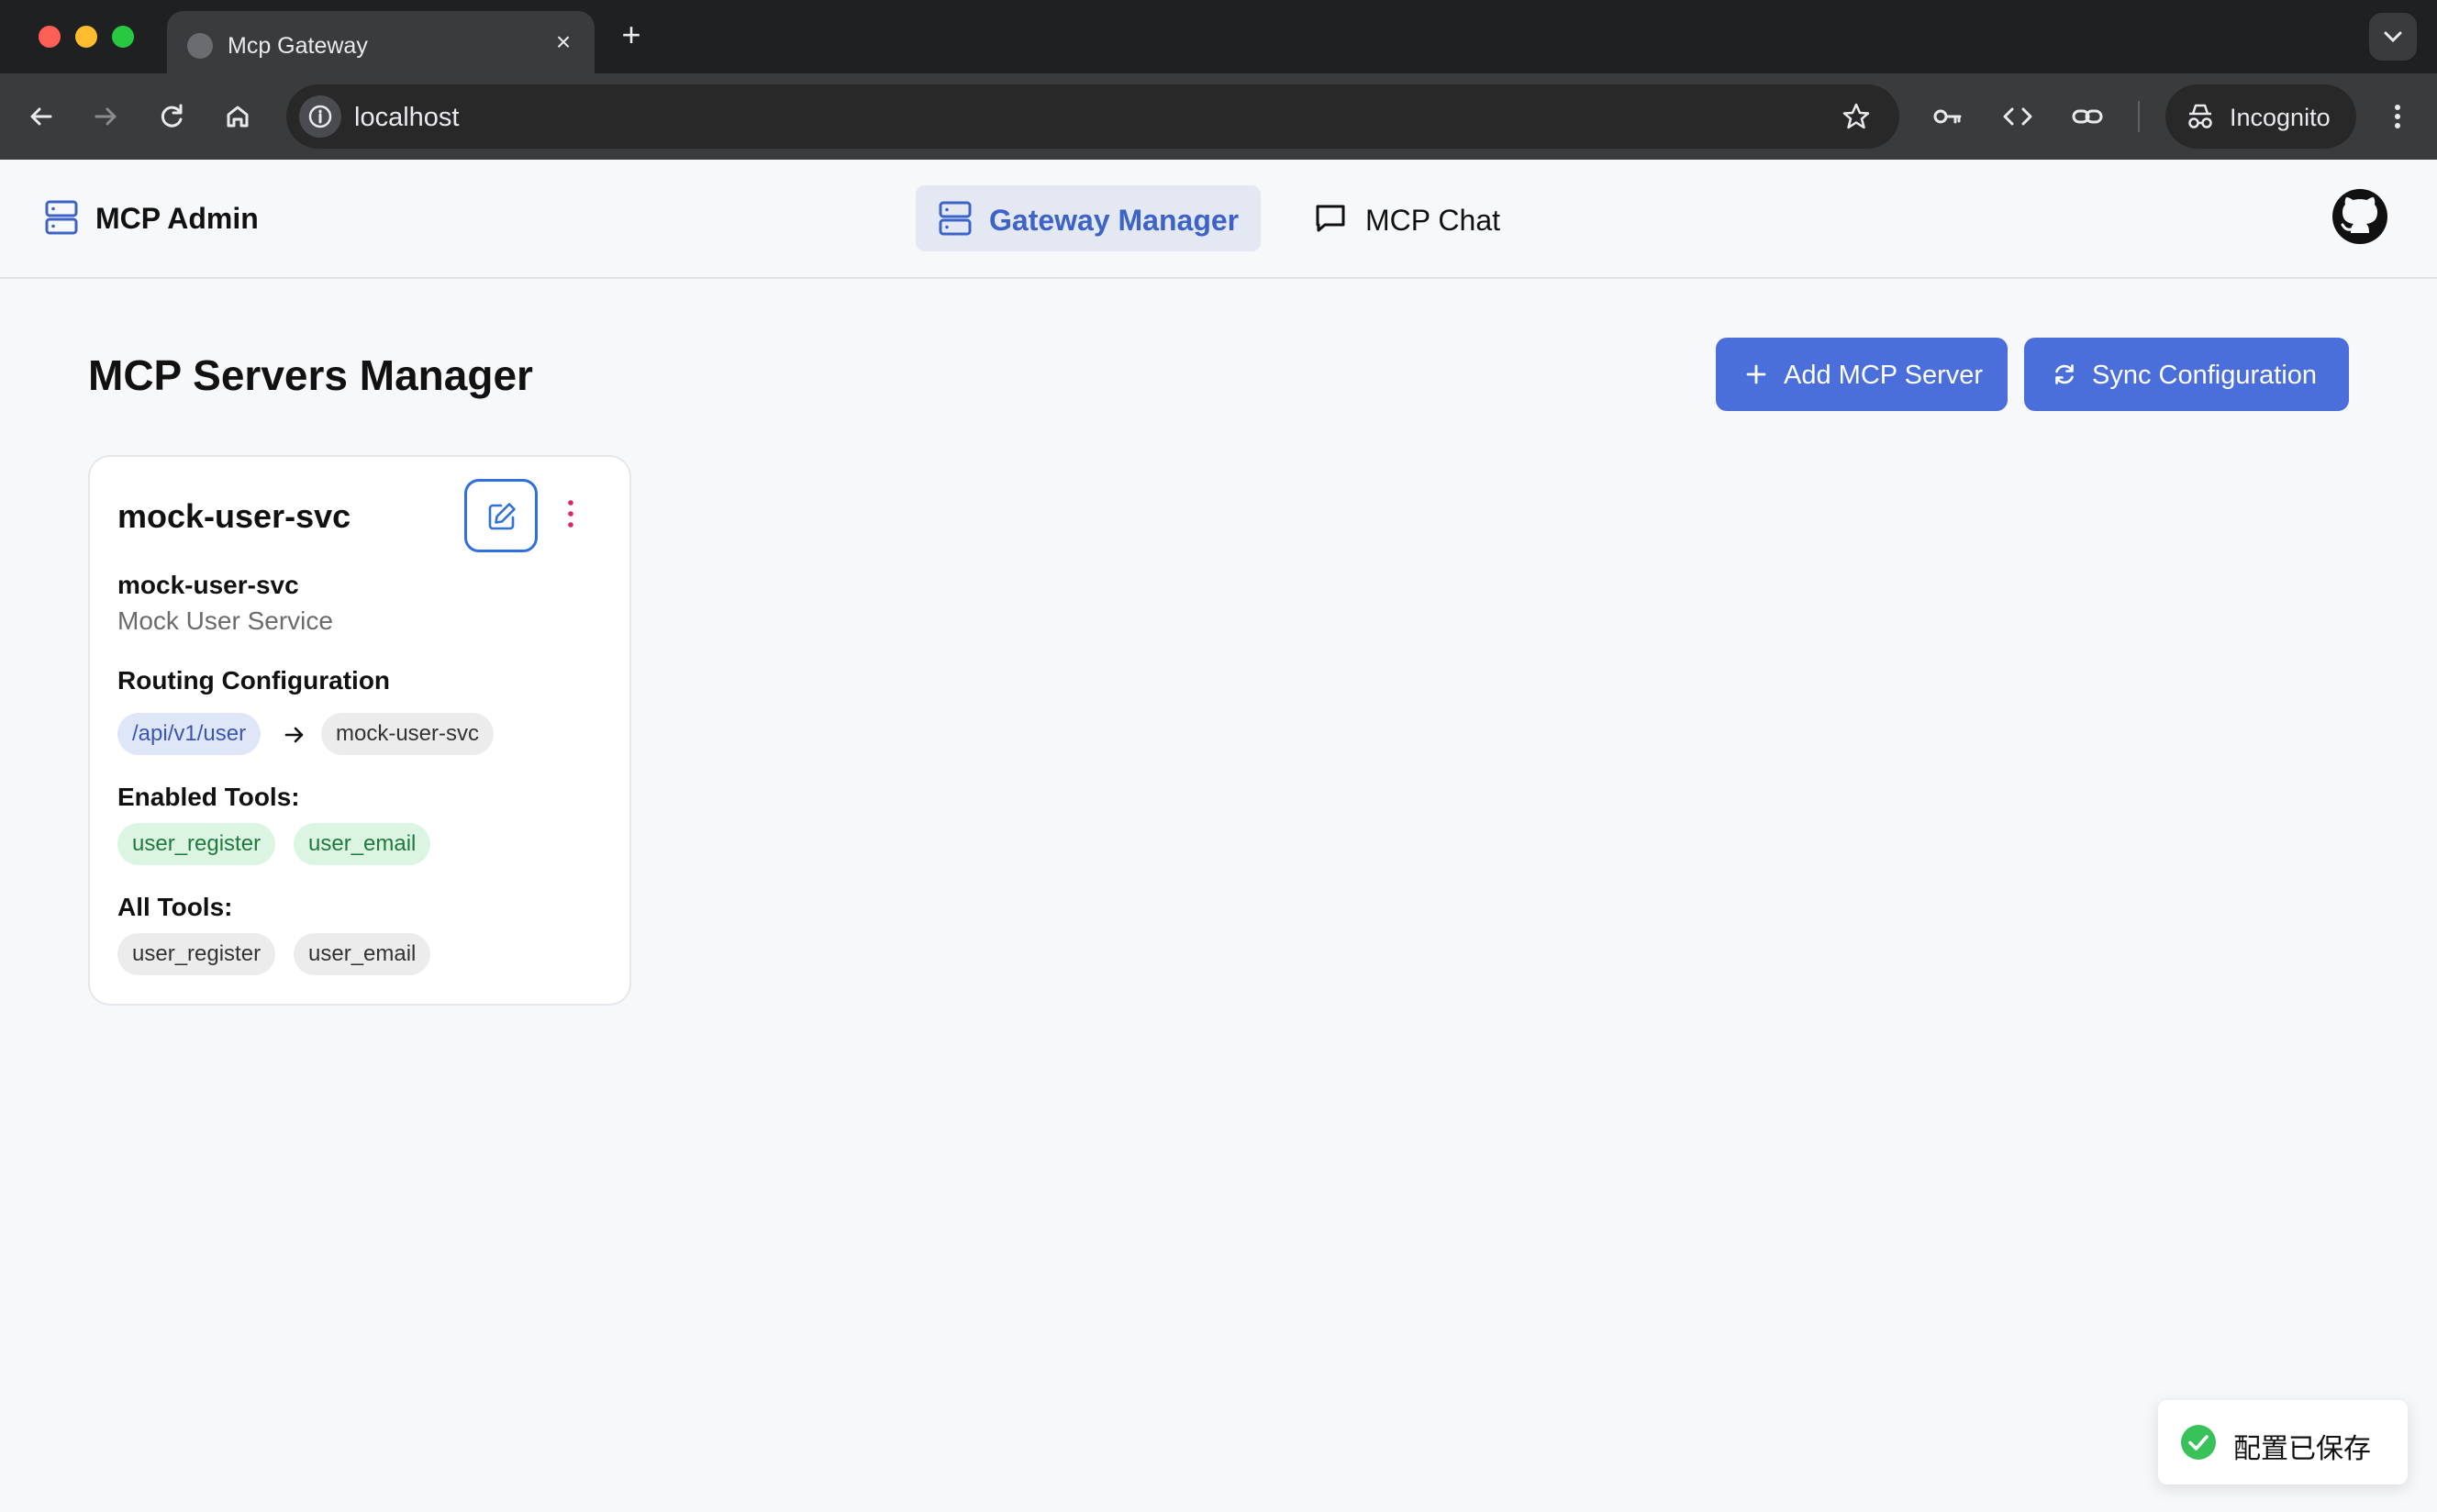  I want to click on check-circle-icon, so click(2198, 1442).